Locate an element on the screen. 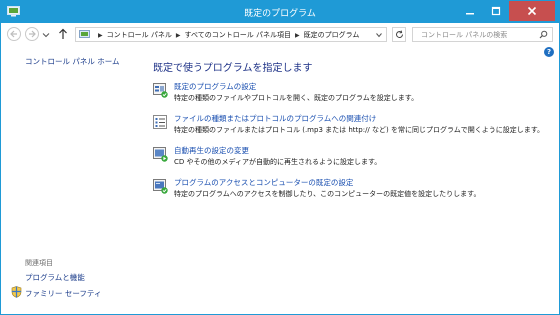 The width and height of the screenshot is (560, 315). page-title: 既定で使うプログラムを指定します is located at coordinates (233, 68).